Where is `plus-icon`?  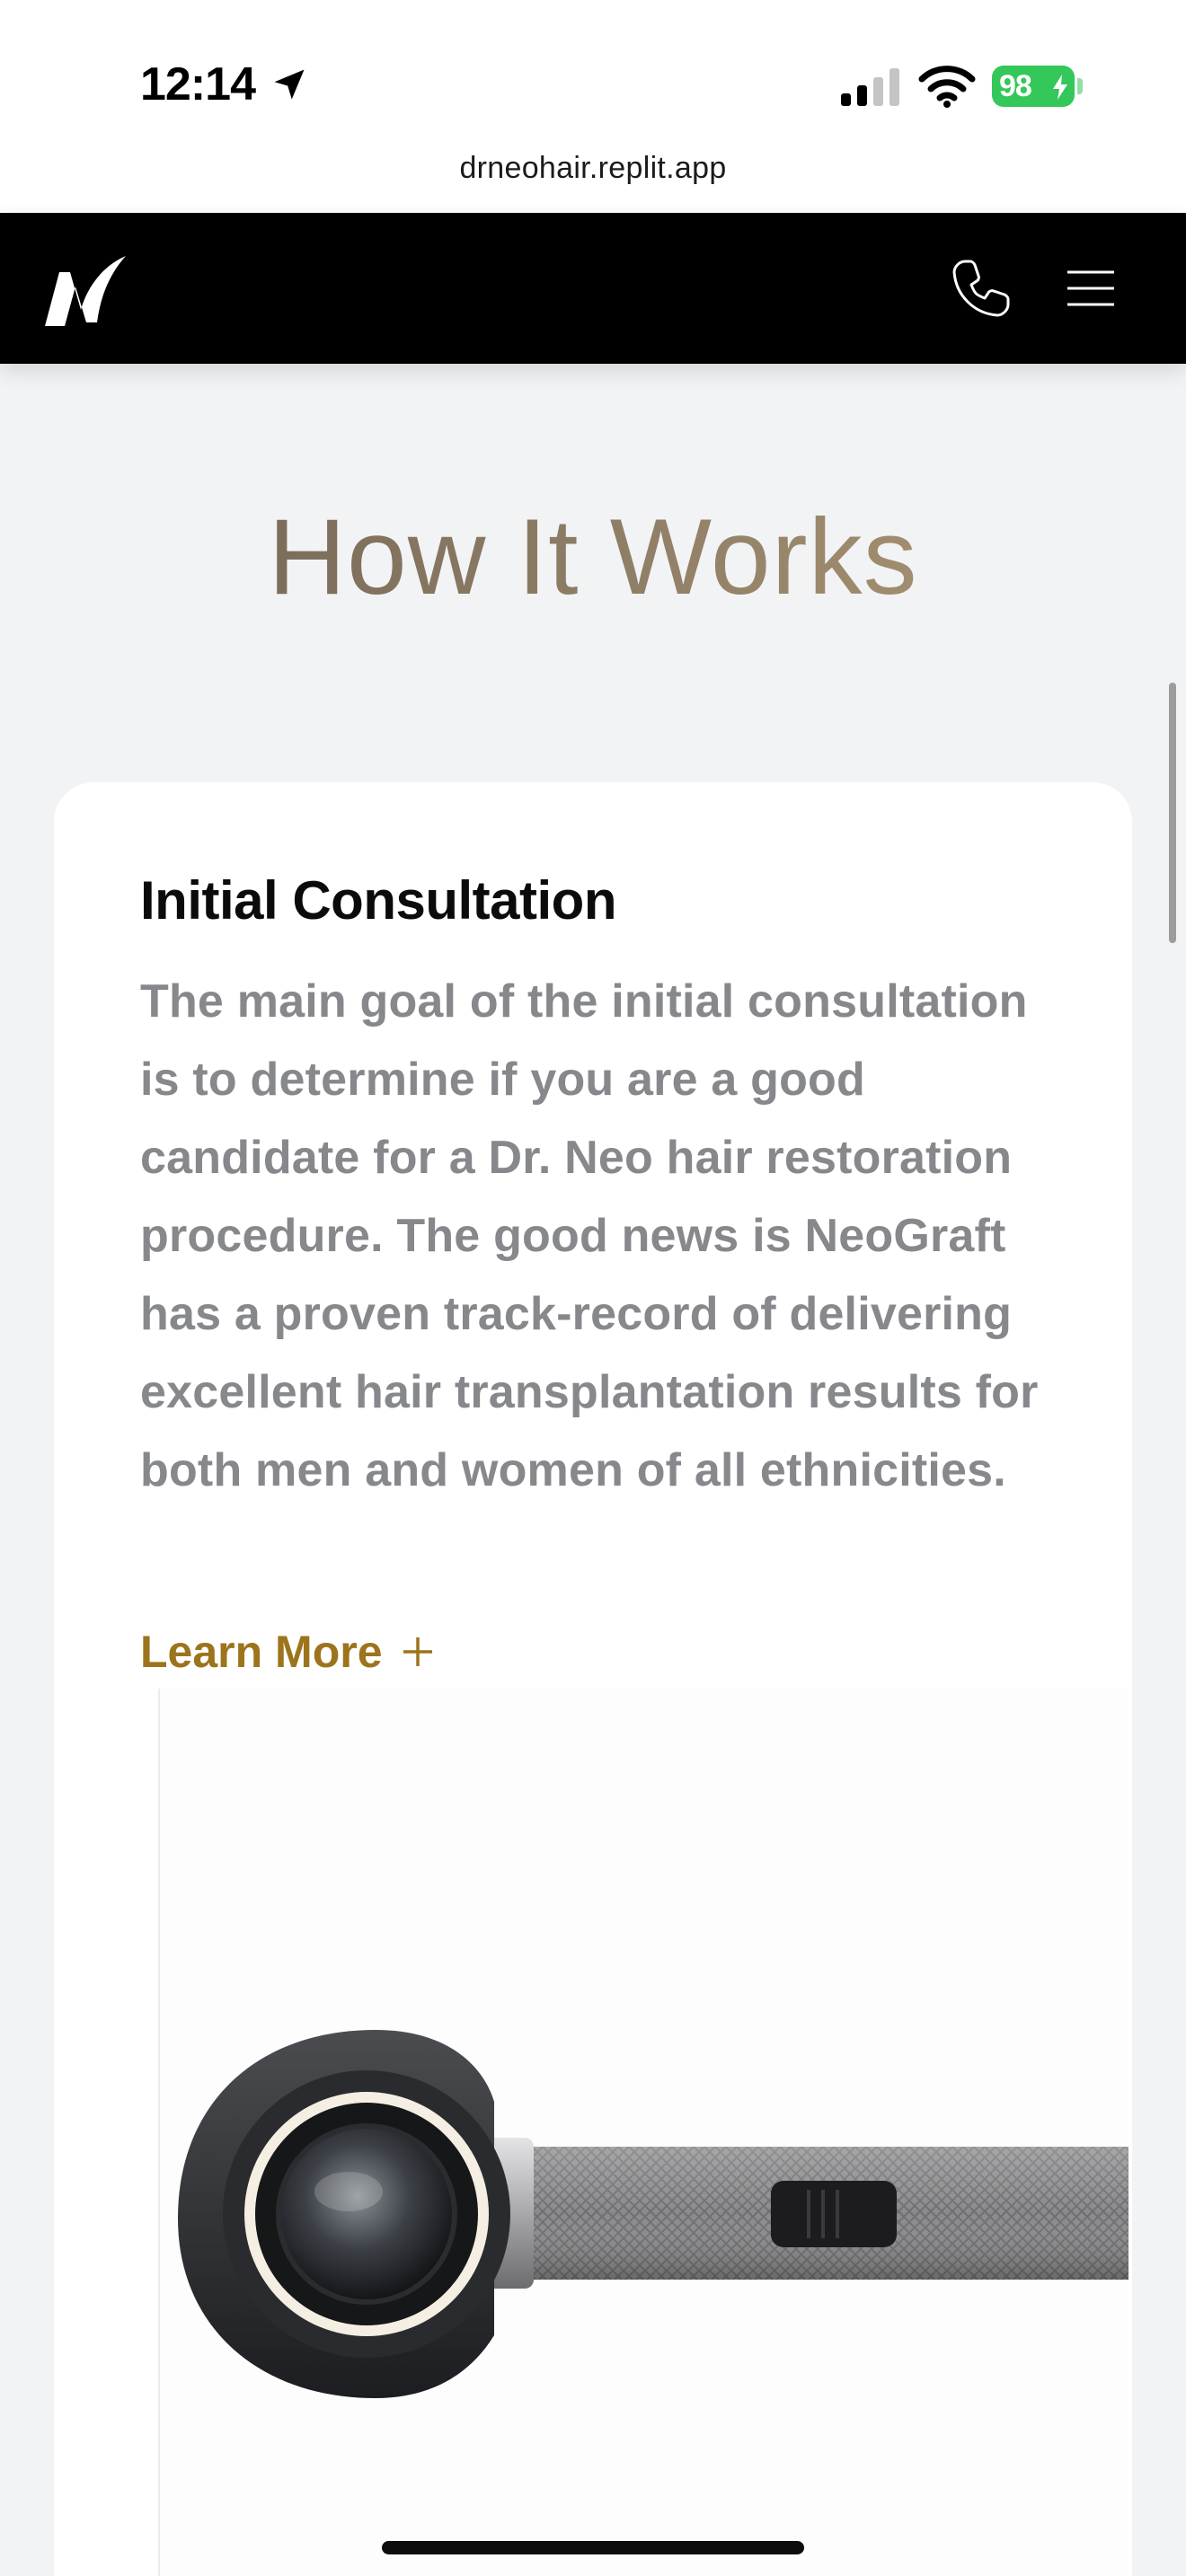 plus-icon is located at coordinates (417, 1651).